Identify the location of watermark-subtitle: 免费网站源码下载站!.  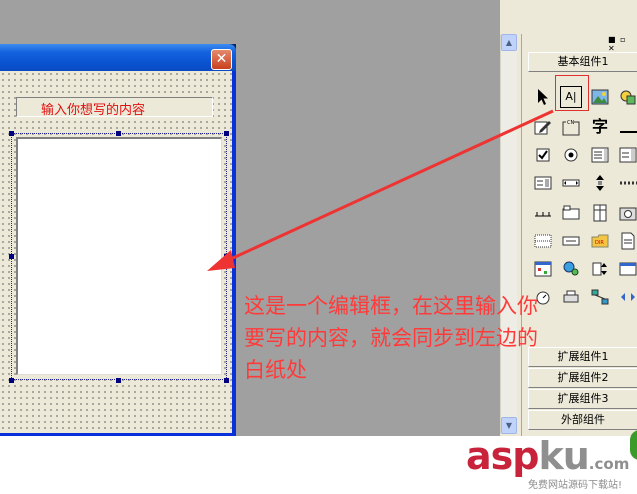
(575, 485).